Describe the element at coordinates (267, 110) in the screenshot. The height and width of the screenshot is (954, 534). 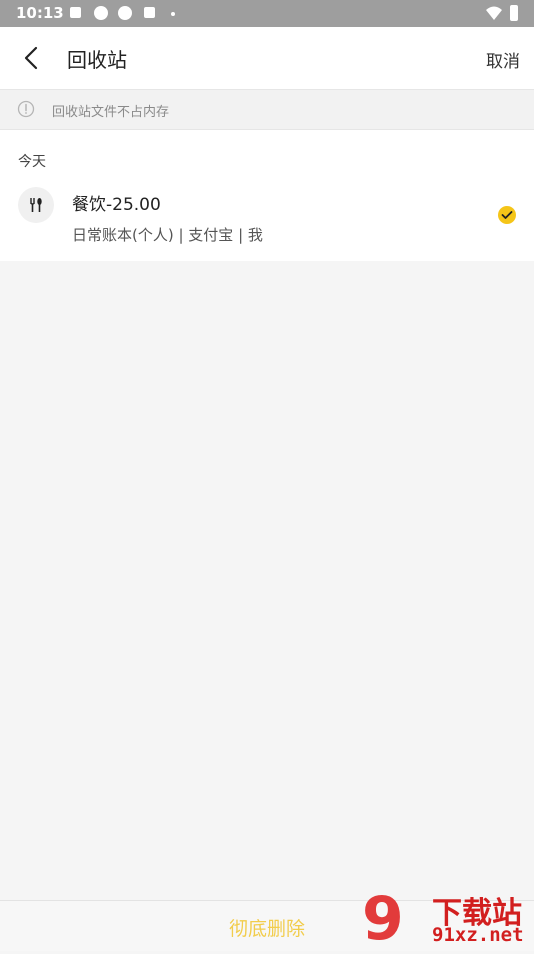
I see `storage-notice-banner: 回收站文件不占内存` at that location.